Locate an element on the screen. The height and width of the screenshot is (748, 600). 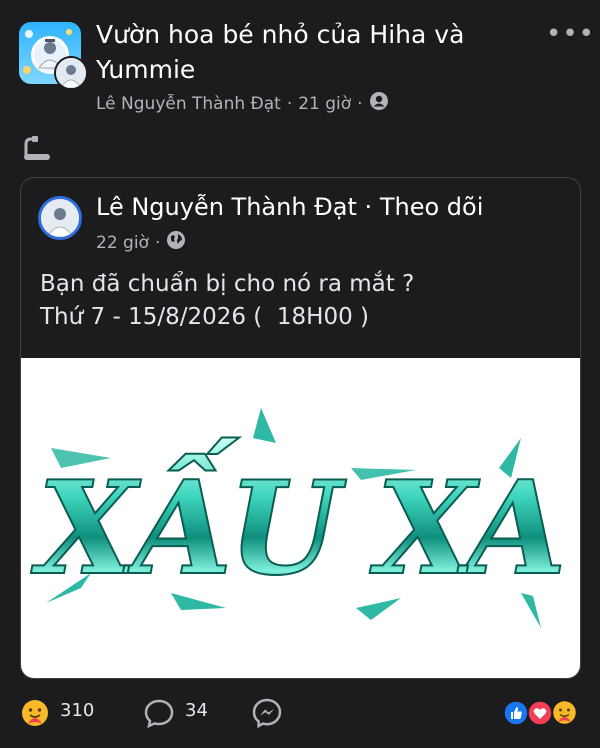
shared-meta: 22 giờ · is located at coordinates (141, 242).